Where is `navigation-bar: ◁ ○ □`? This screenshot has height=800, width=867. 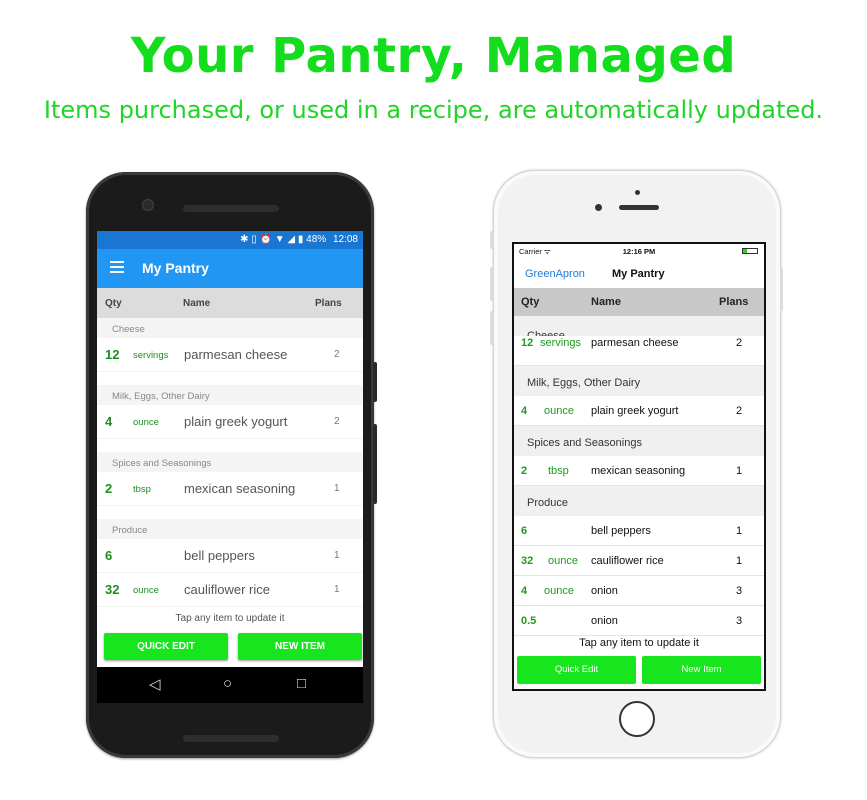 navigation-bar: ◁ ○ □ is located at coordinates (230, 685).